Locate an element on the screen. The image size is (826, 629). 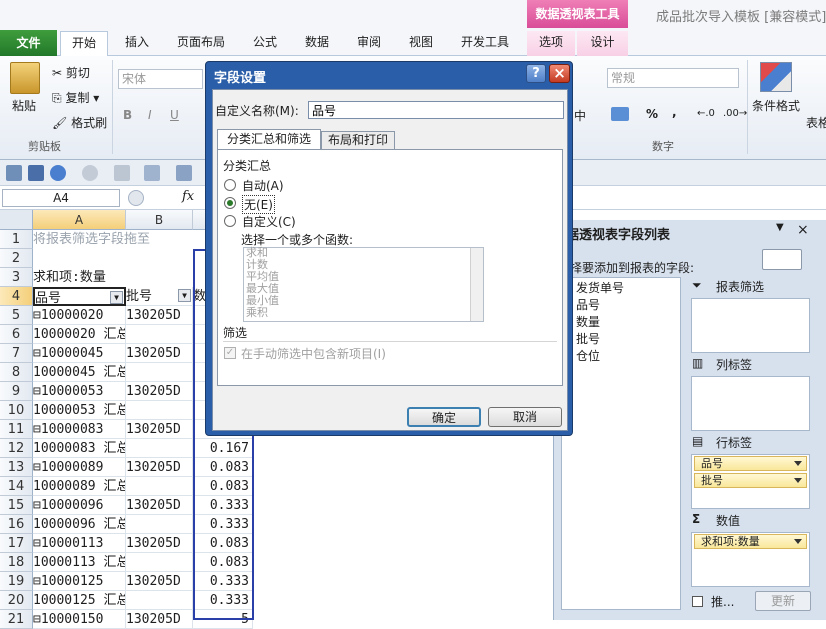
table-cell: 10000020 汇总 is located at coordinates (79, 334).